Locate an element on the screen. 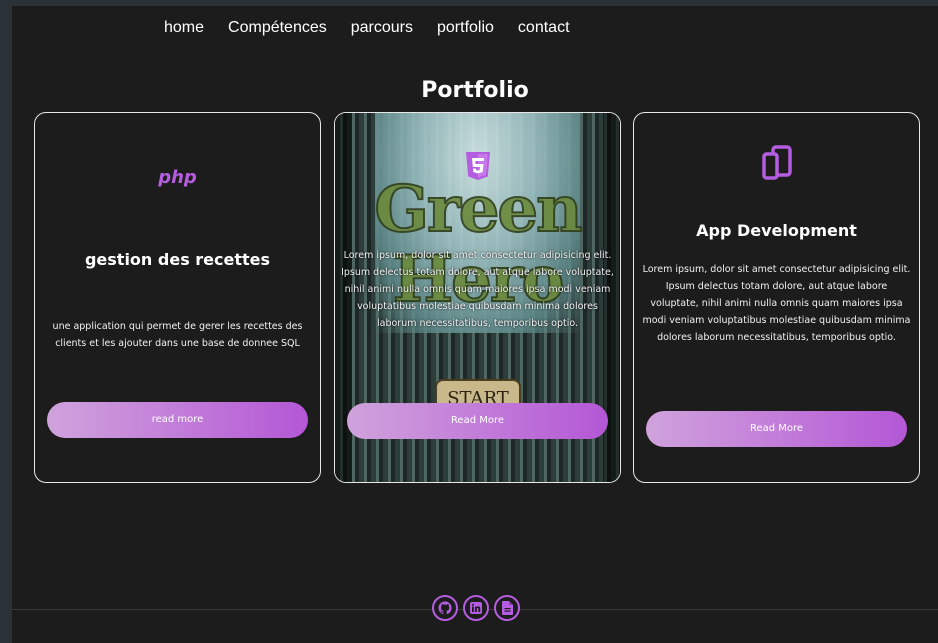  linkedin-link is located at coordinates (476, 608).